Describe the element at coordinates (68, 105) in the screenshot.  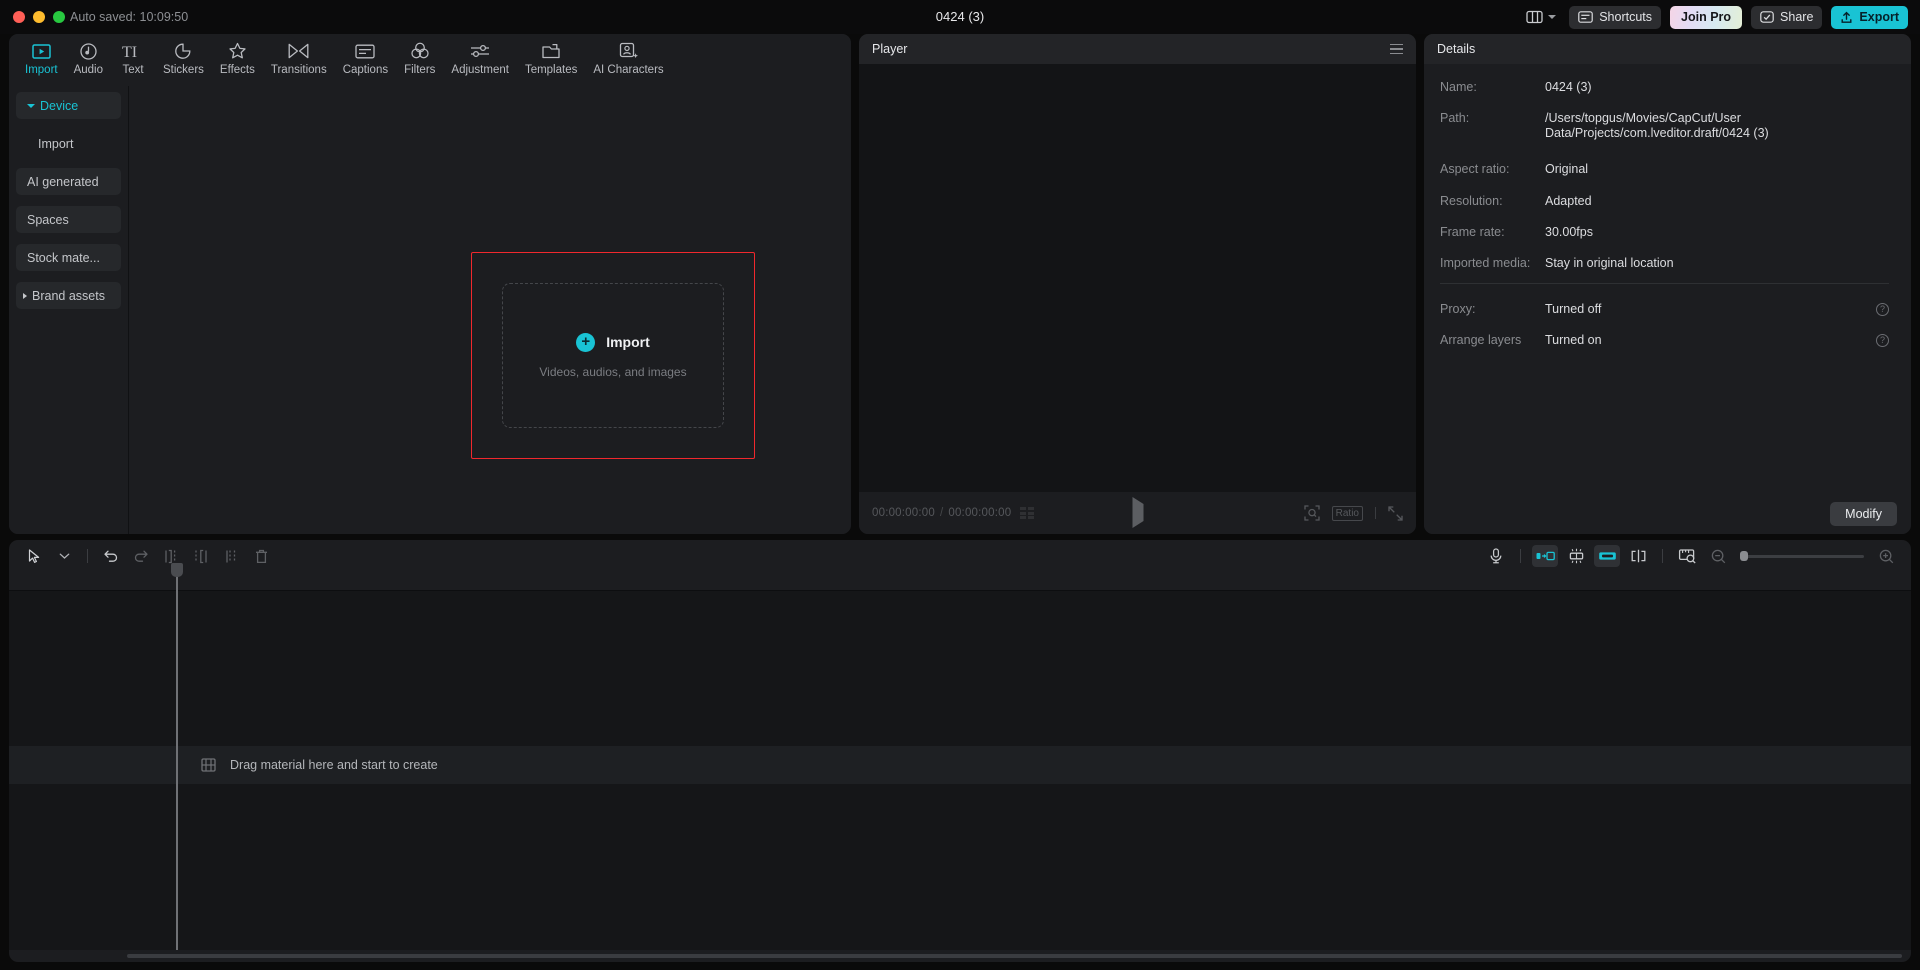
I see `sidebar-item-device: Device` at that location.